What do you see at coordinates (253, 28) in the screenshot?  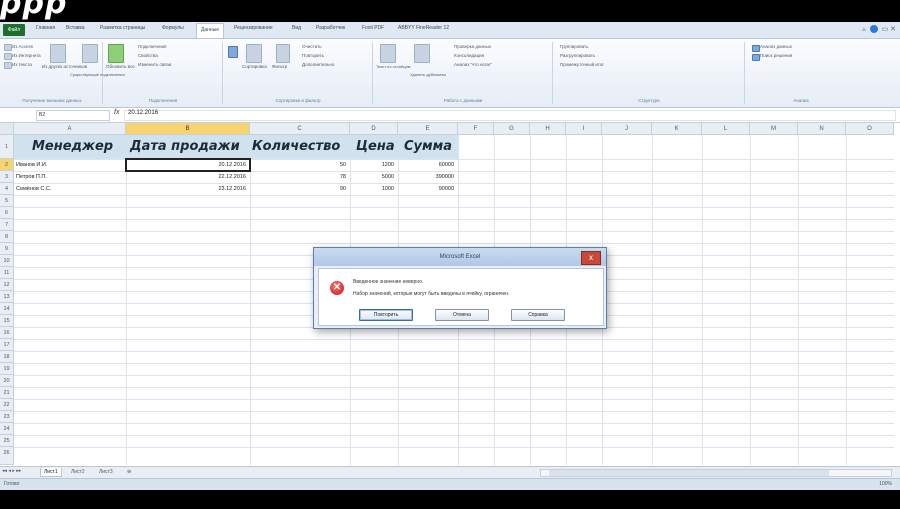 I see `tab-review: Рецензирование` at bounding box center [253, 28].